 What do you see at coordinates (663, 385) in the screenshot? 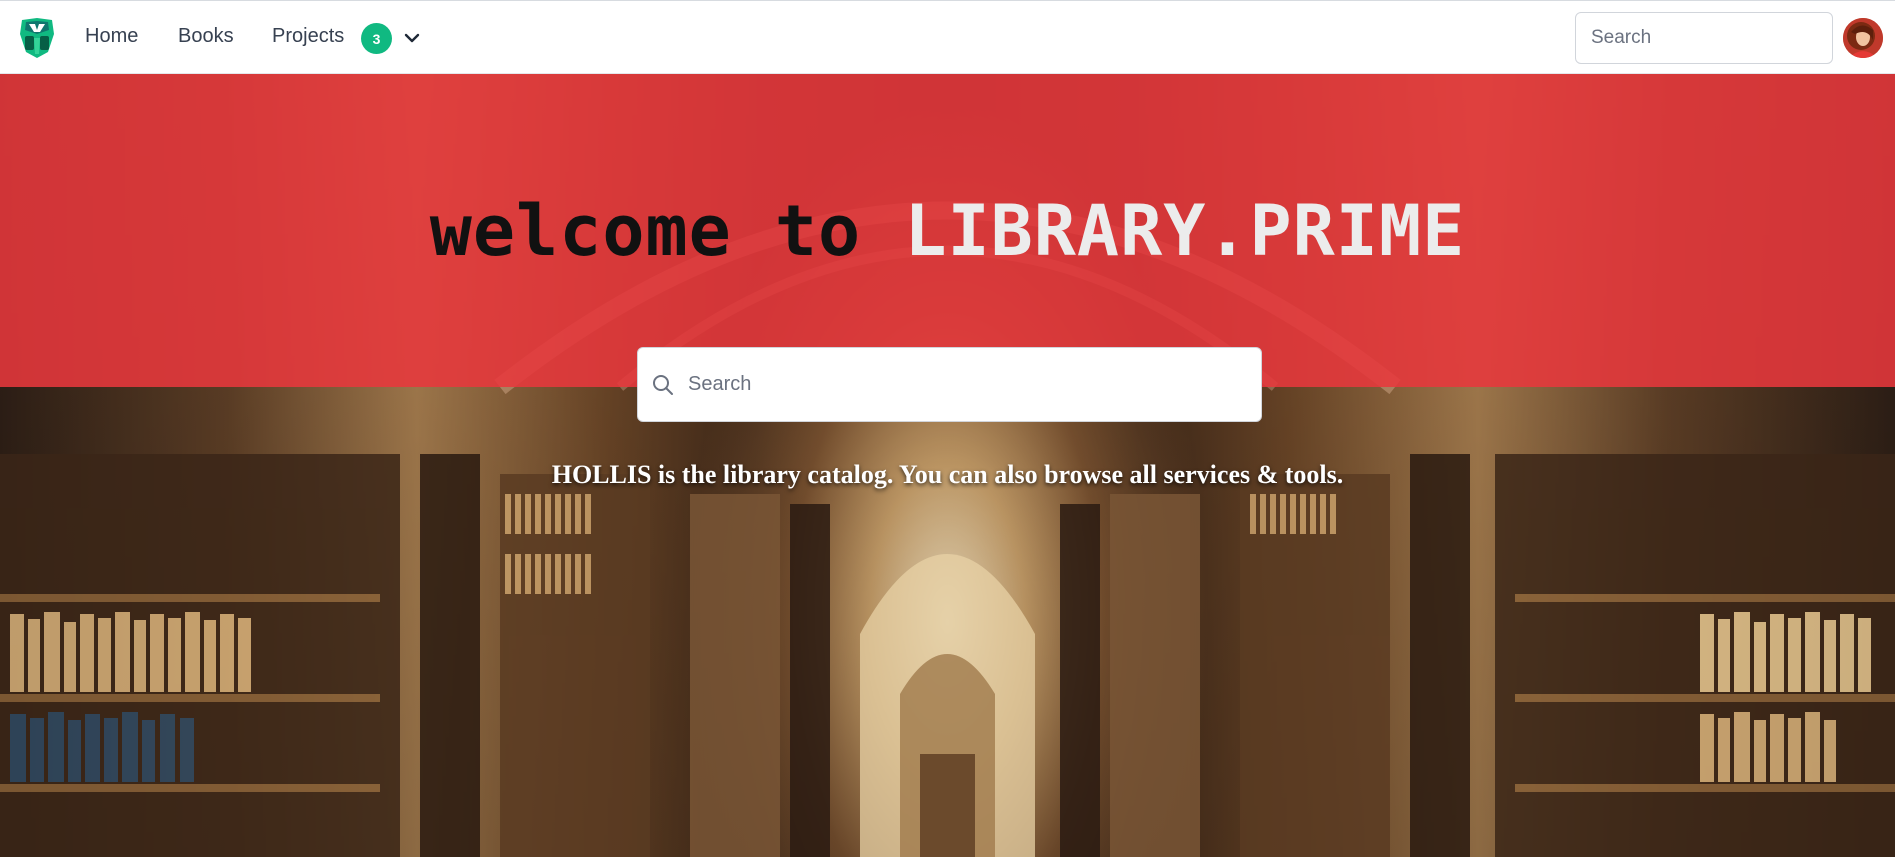
I see `search-icon` at bounding box center [663, 385].